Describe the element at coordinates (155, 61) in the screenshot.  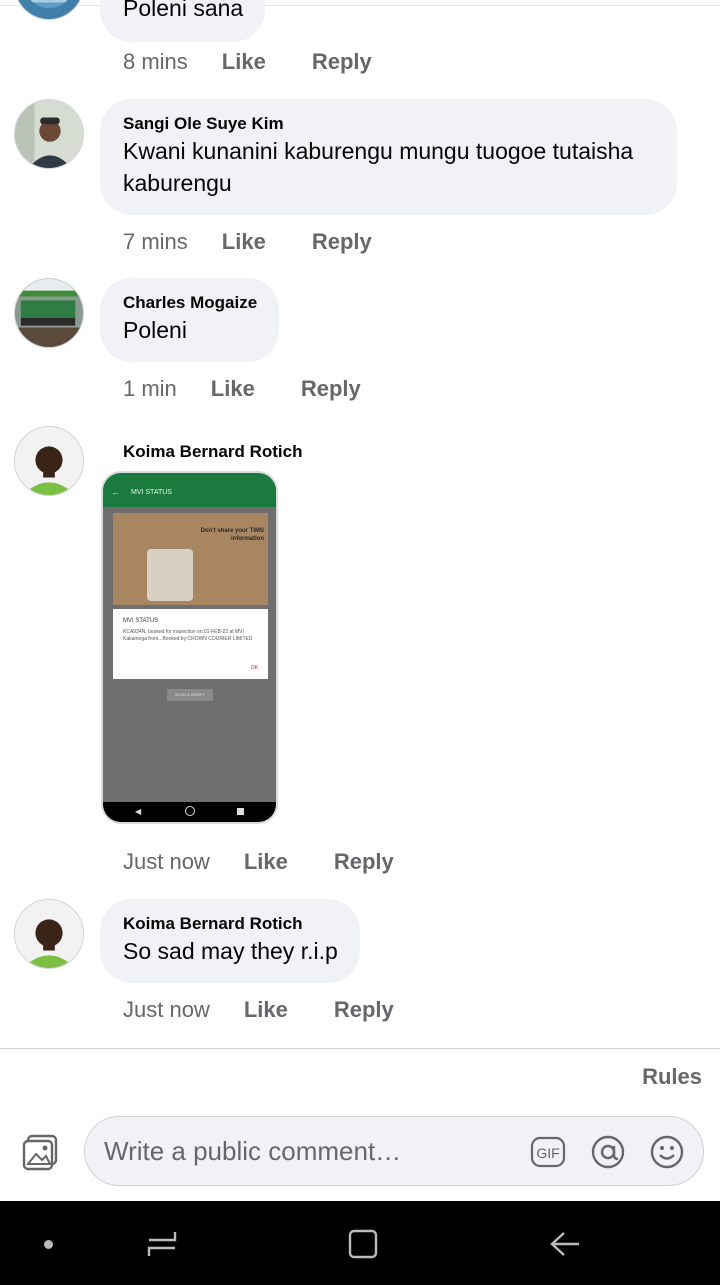
I see `comment-time: 8 mins` at that location.